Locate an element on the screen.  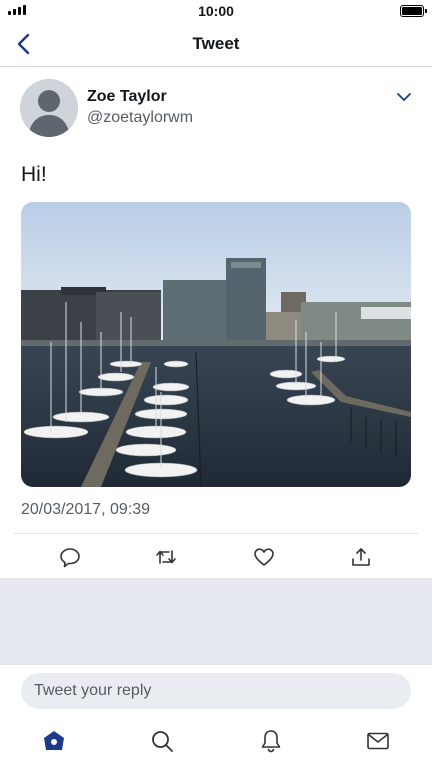
tab-bar is located at coordinates (216, 741).